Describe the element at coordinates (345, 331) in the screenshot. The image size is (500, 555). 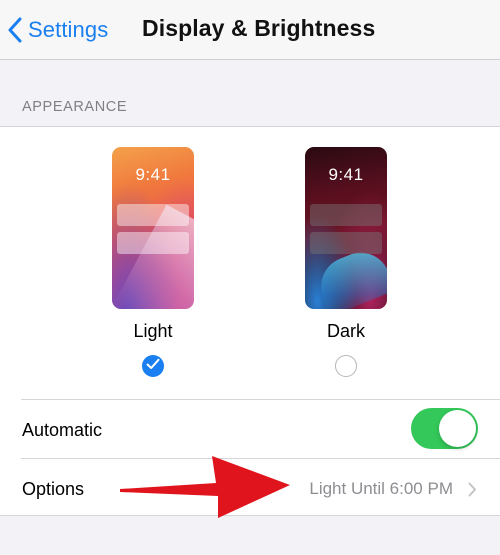
I see `appearance-option-label: Dark` at that location.